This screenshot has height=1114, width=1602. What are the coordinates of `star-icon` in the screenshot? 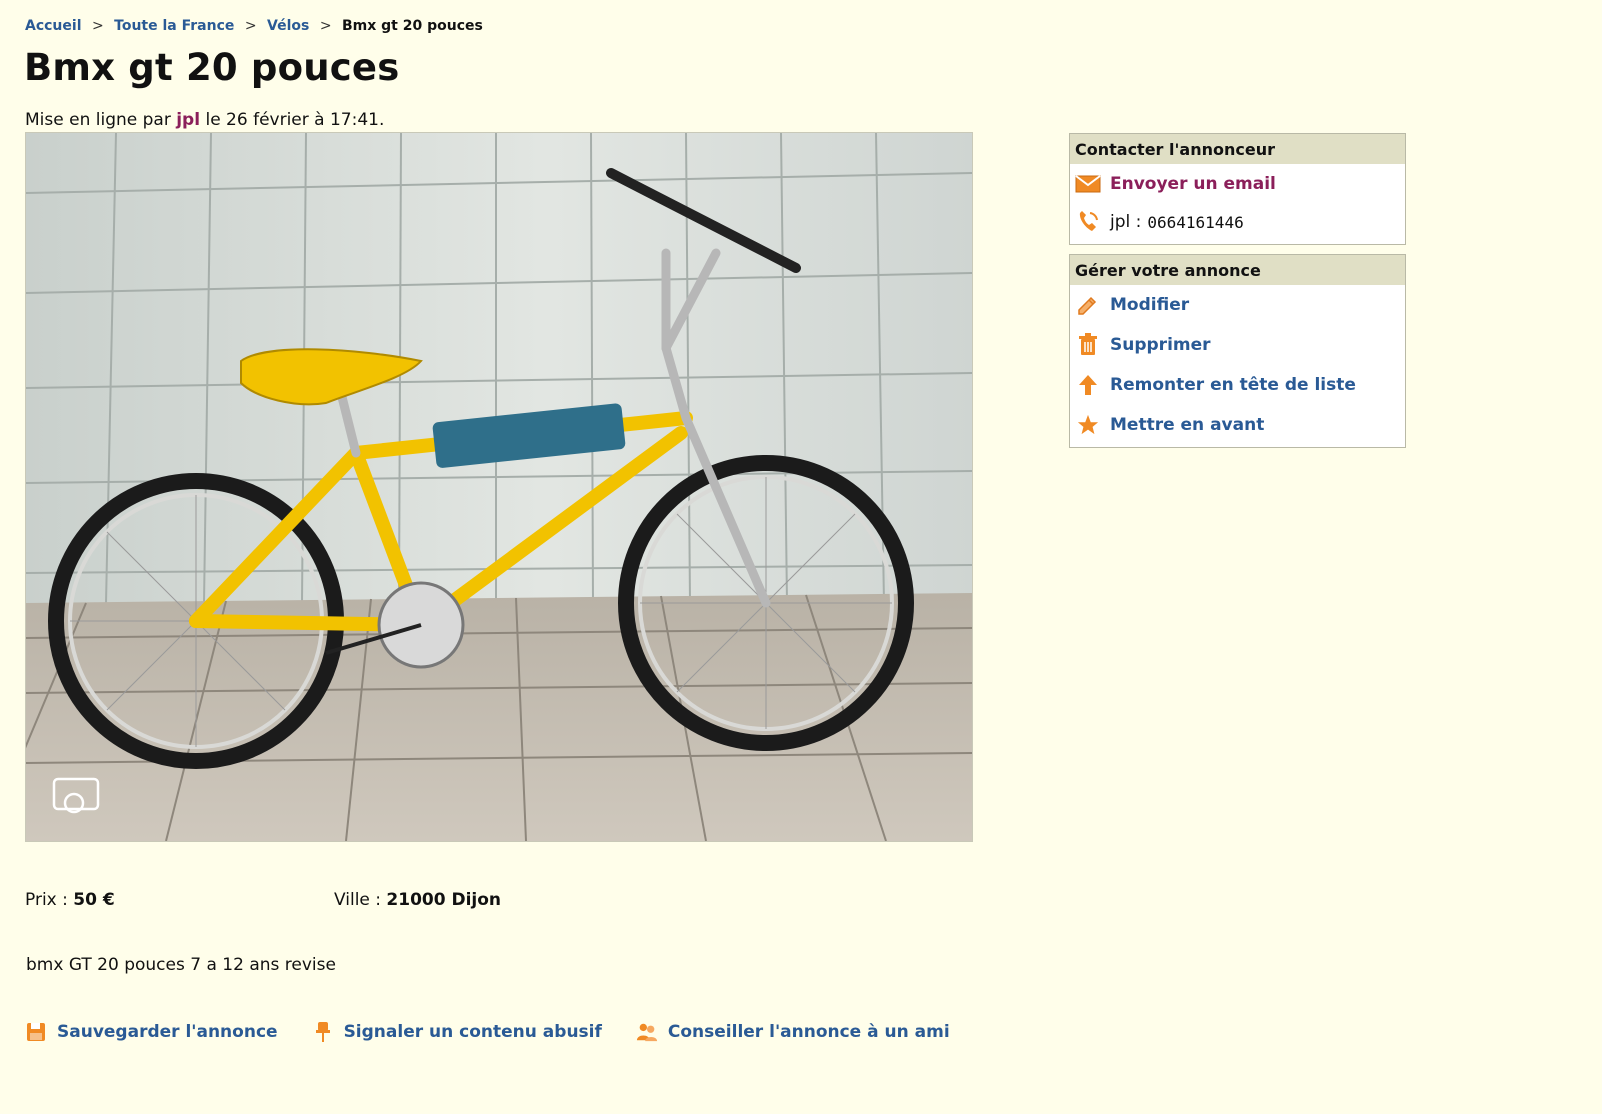 It's located at (1088, 425).